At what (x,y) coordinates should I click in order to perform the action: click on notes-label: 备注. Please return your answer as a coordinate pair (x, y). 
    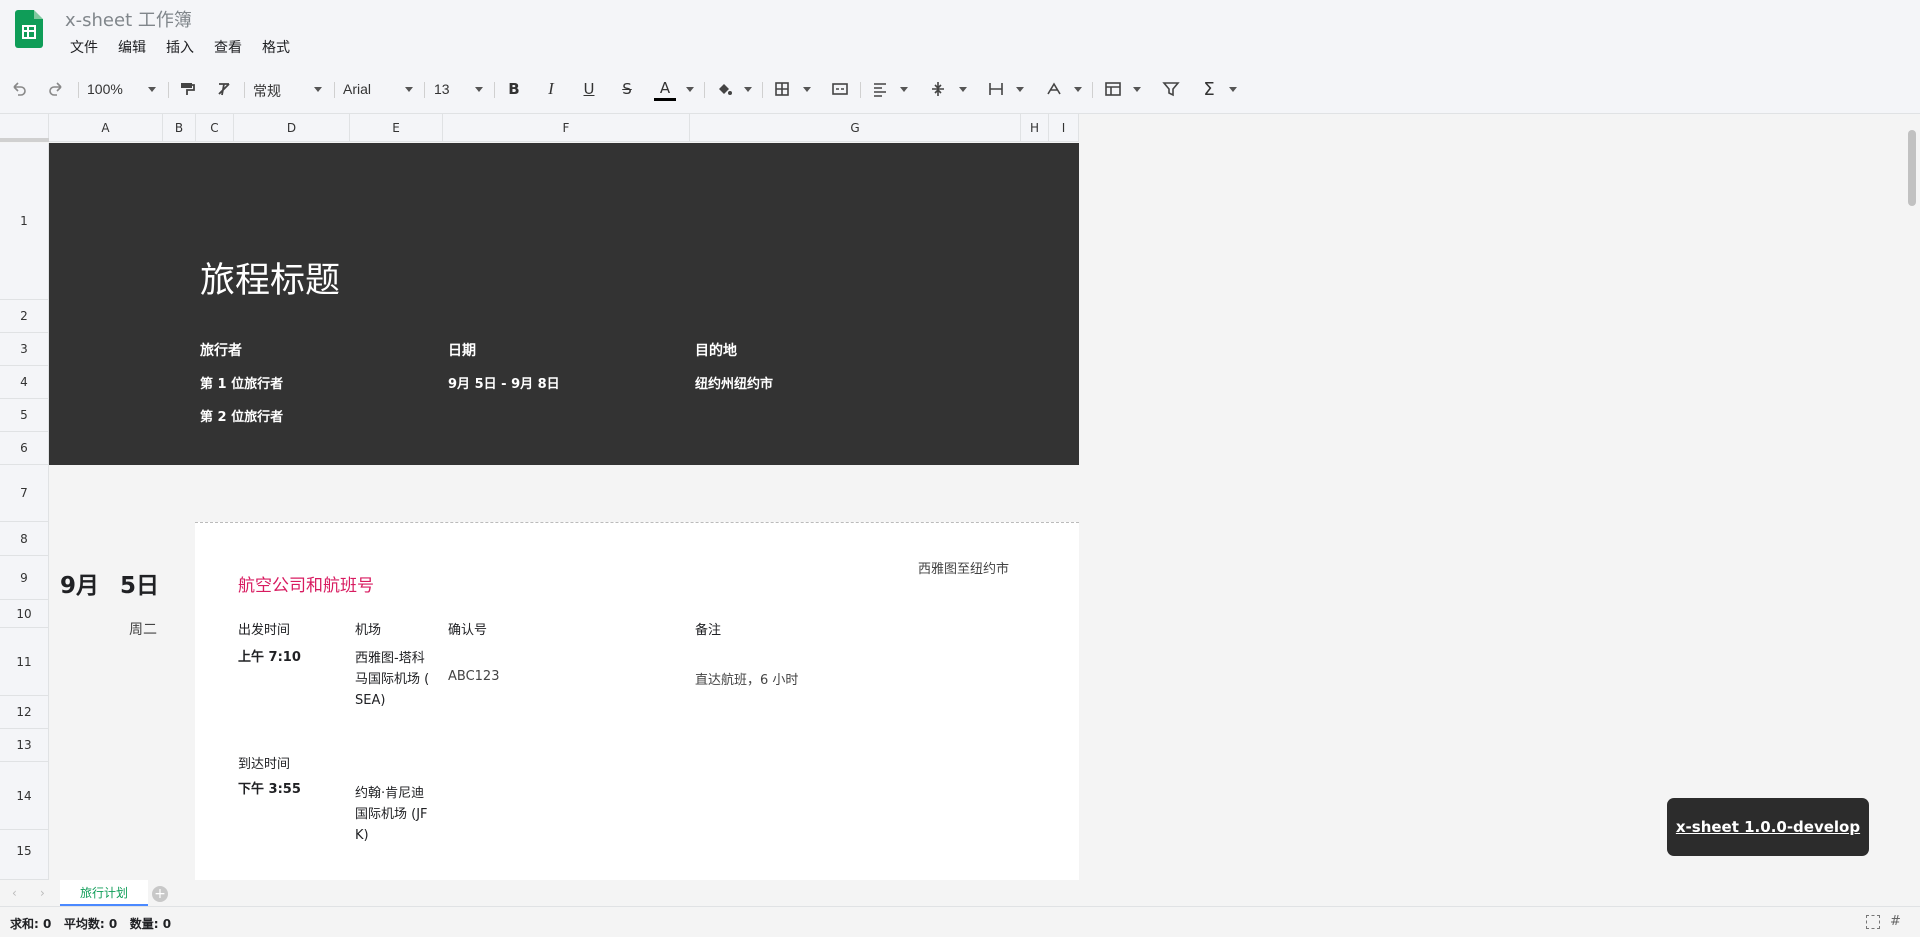
    Looking at the image, I should click on (708, 628).